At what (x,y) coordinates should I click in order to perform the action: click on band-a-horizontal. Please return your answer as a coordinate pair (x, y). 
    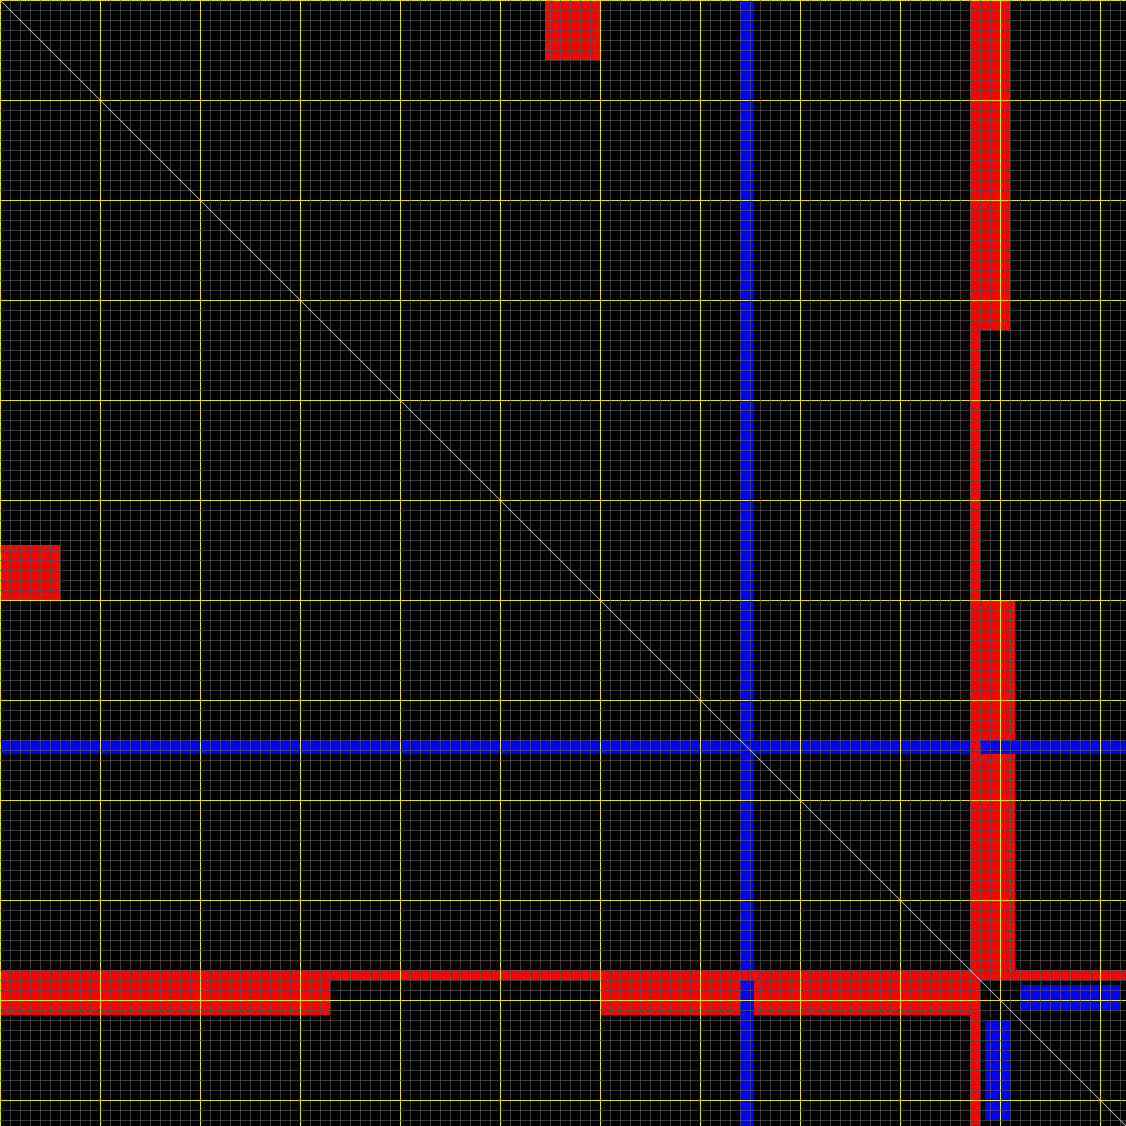
    Looking at the image, I should click on (563, 747).